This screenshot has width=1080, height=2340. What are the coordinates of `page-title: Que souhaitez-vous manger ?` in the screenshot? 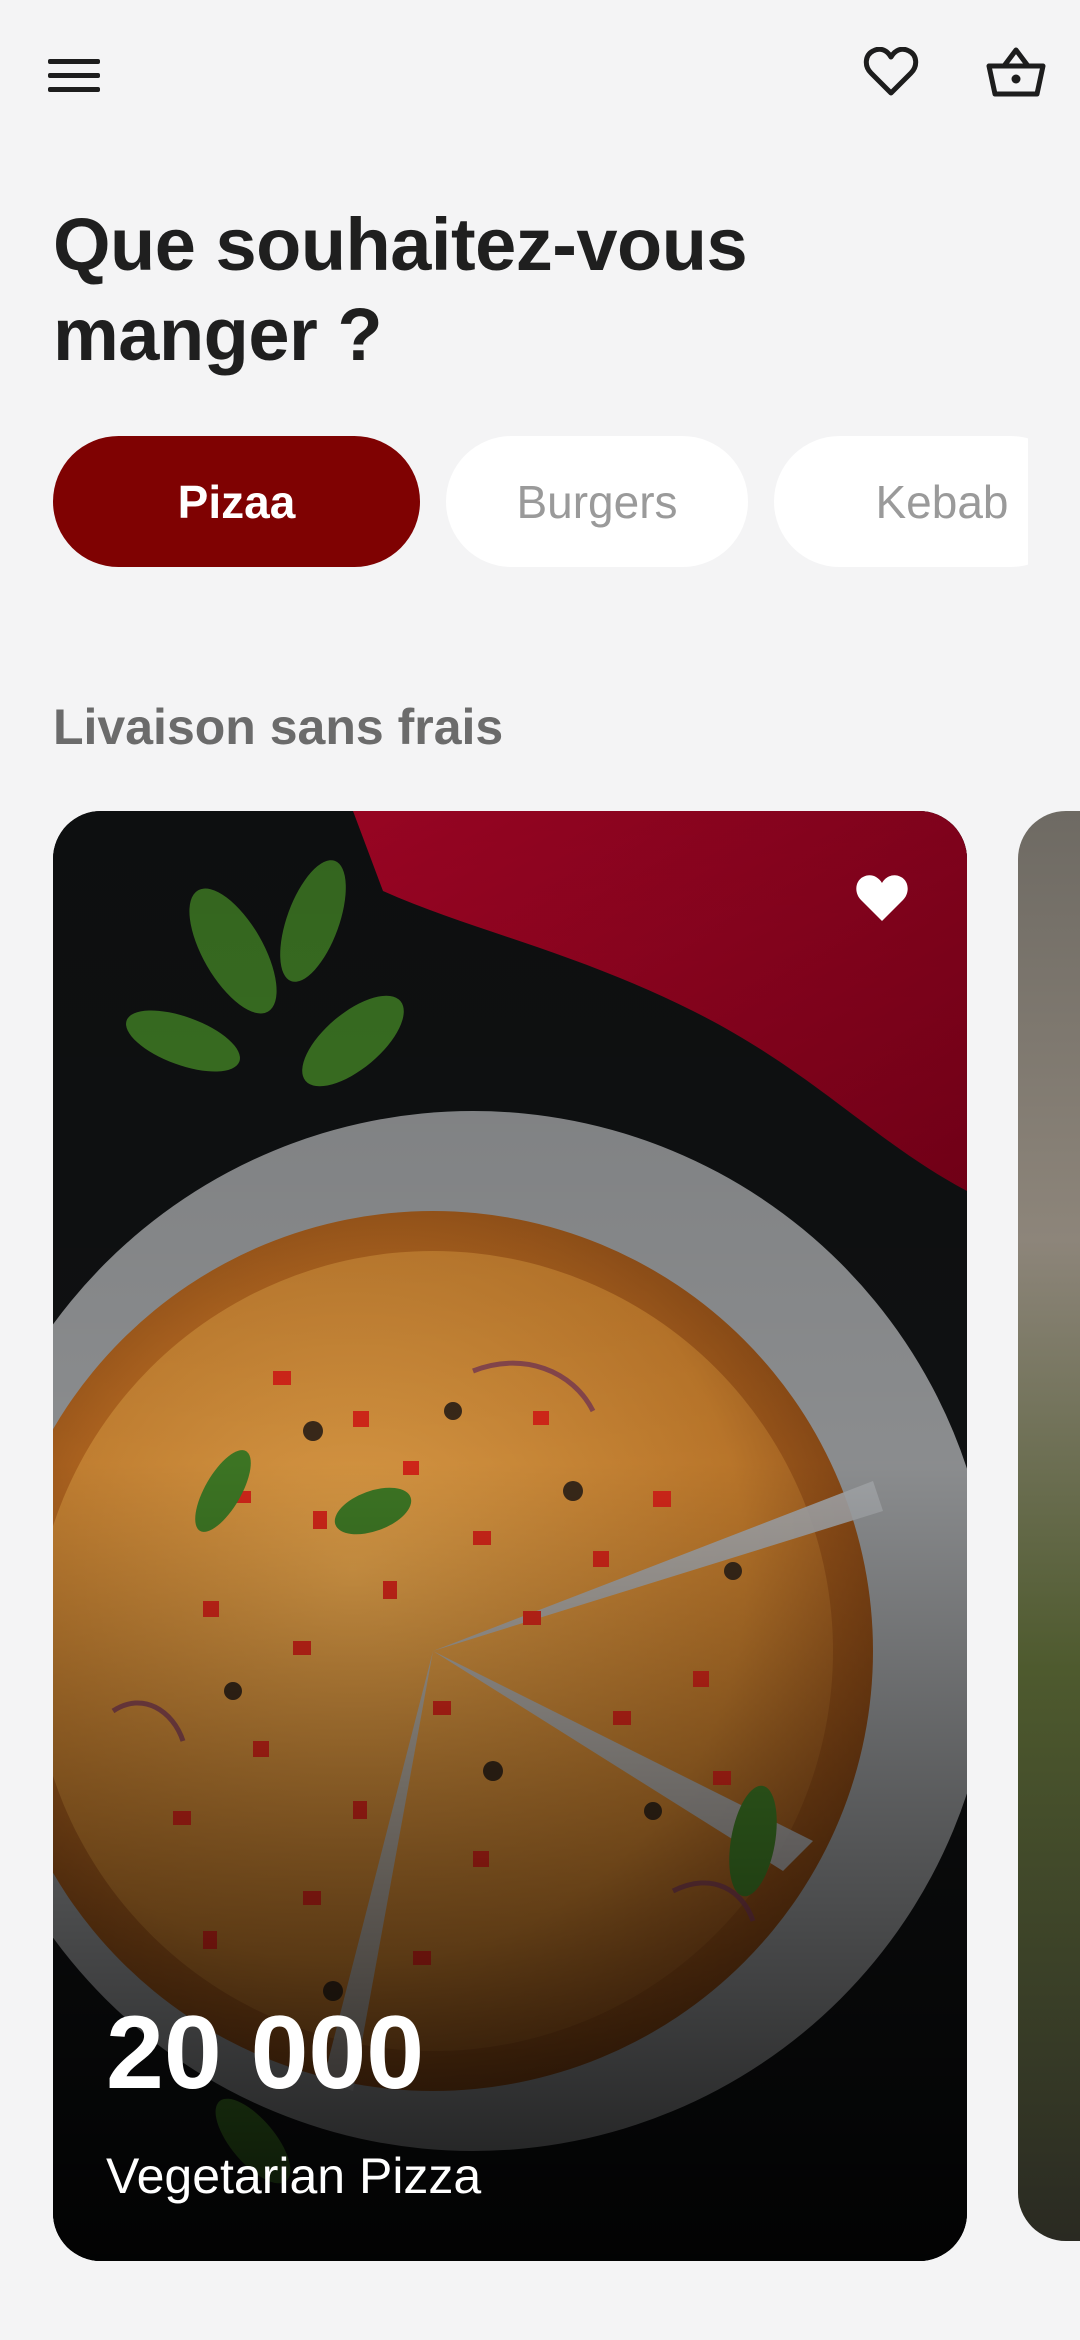 It's located at (400, 289).